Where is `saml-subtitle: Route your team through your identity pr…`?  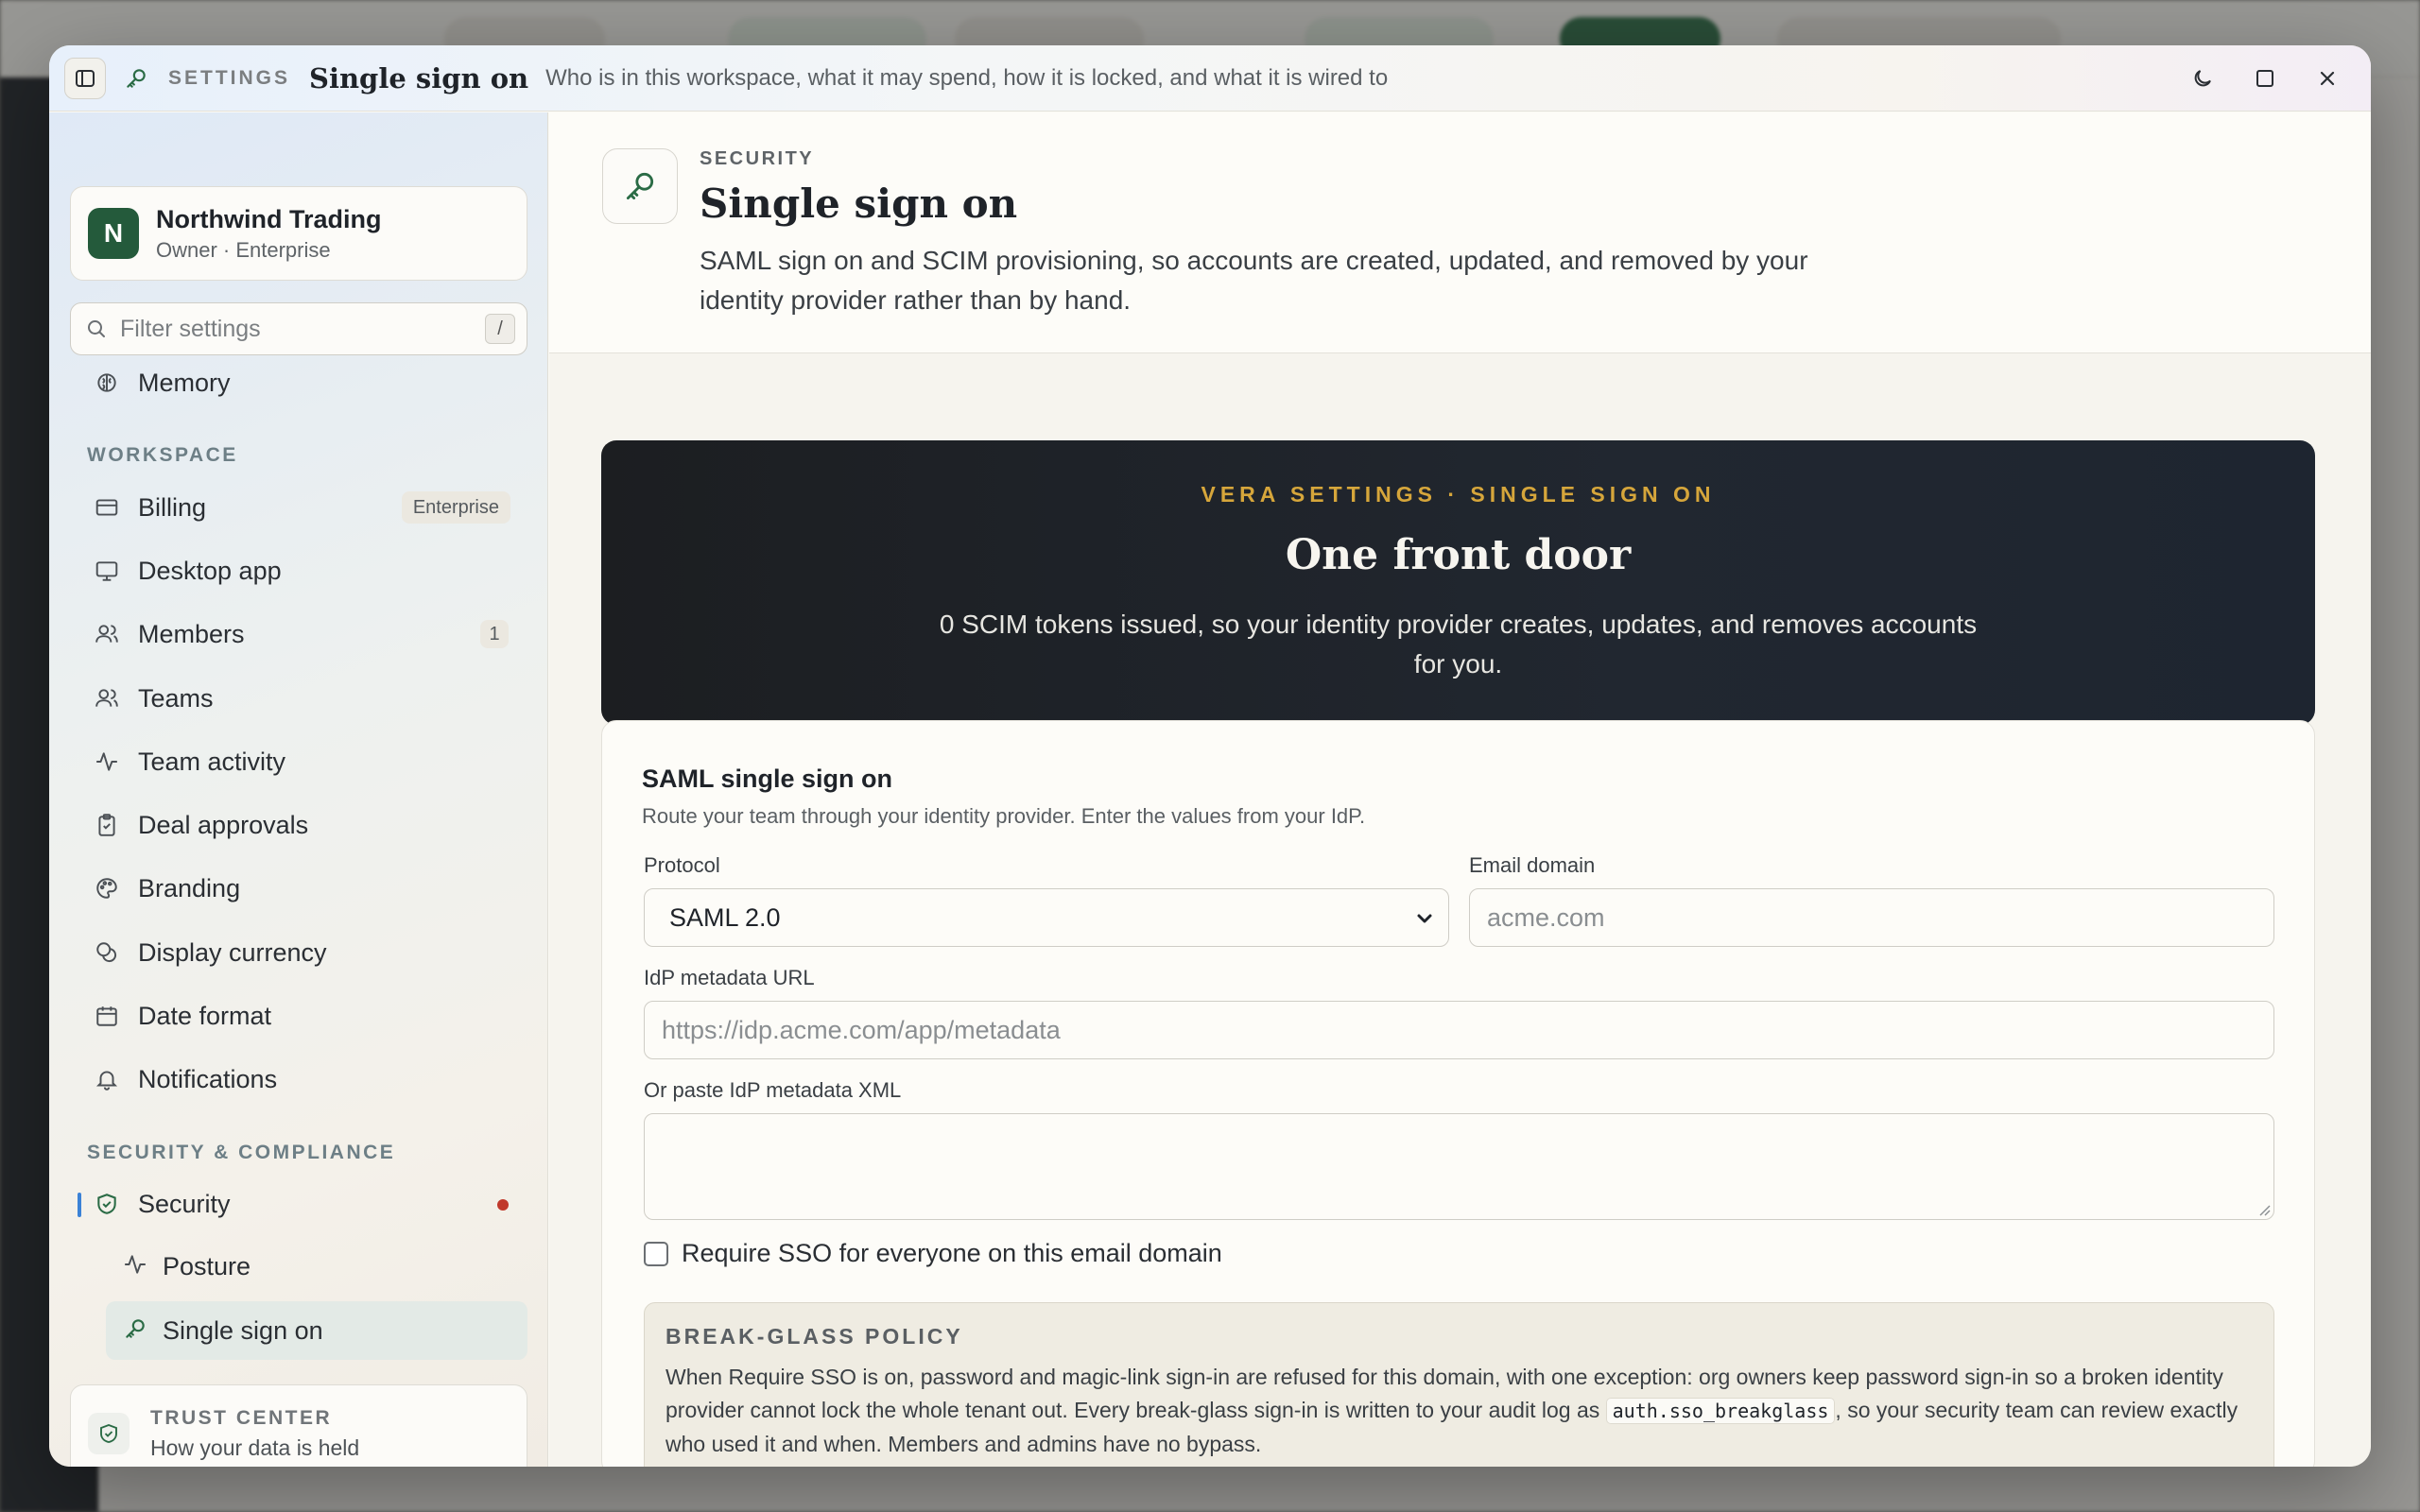 saml-subtitle: Route your team through your identity pr… is located at coordinates (1004, 816).